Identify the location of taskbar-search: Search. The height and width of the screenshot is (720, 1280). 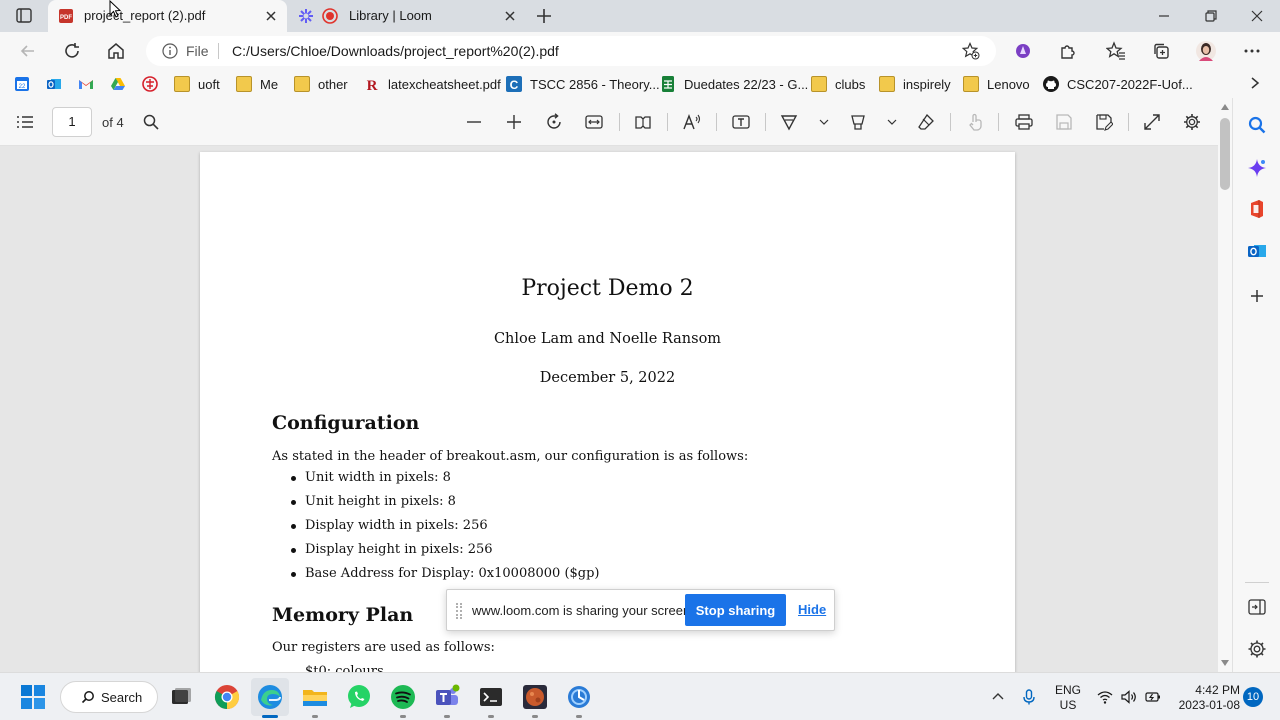
(109, 697).